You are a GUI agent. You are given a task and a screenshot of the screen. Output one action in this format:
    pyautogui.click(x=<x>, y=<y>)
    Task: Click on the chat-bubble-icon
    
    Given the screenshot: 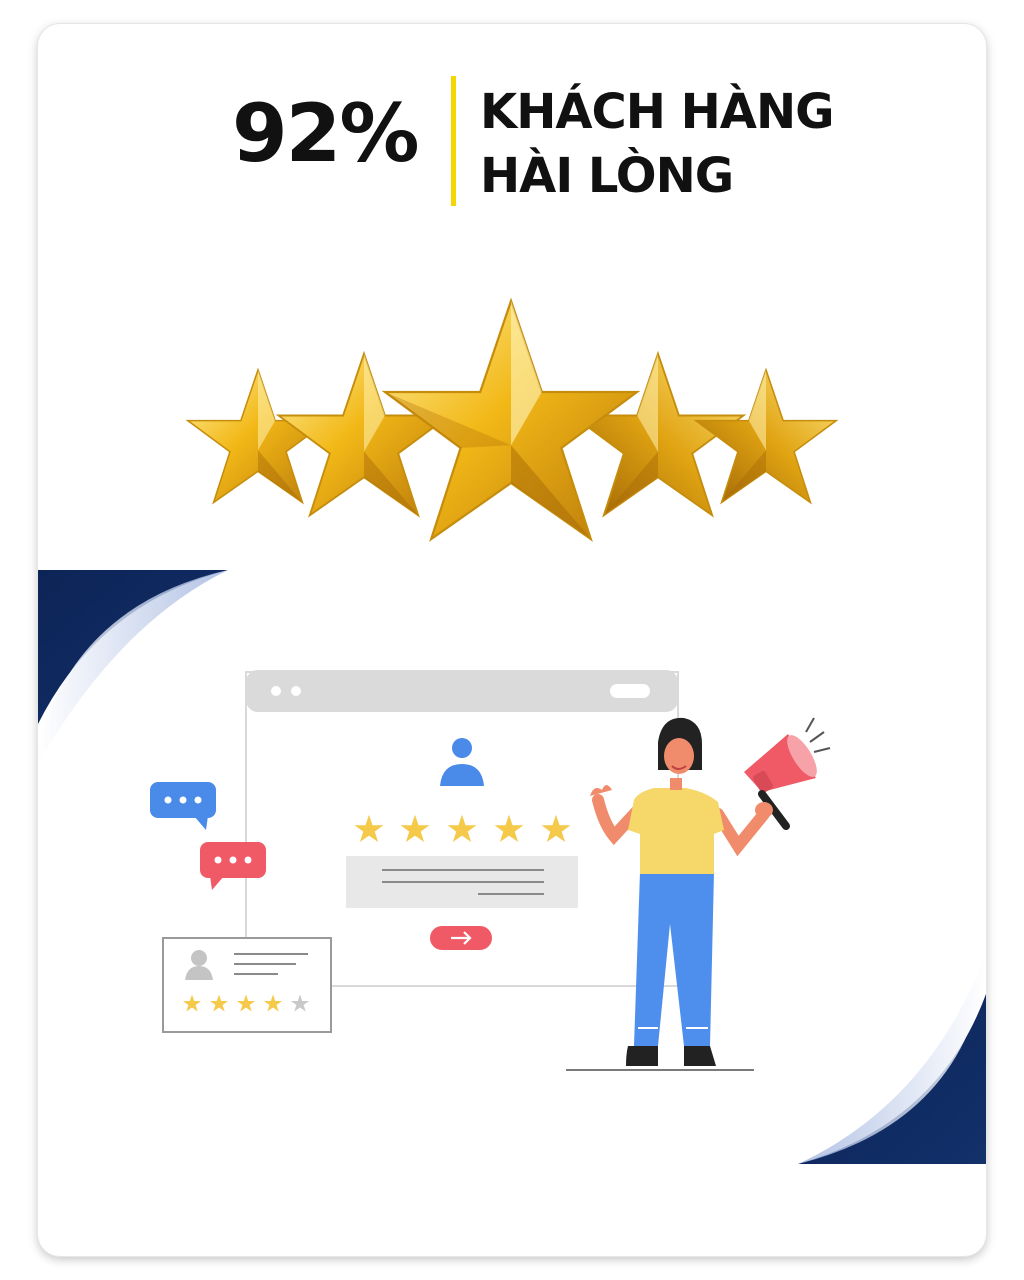 What is the action you would take?
    pyautogui.click(x=183, y=806)
    